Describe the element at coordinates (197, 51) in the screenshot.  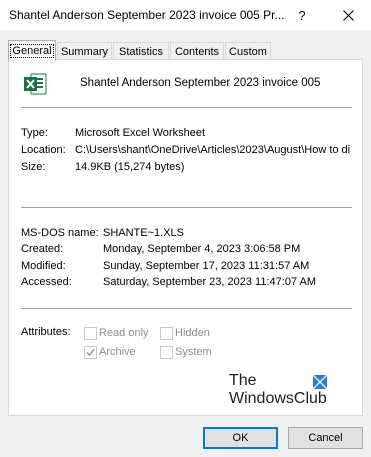
I see `tab-contents: Contents` at that location.